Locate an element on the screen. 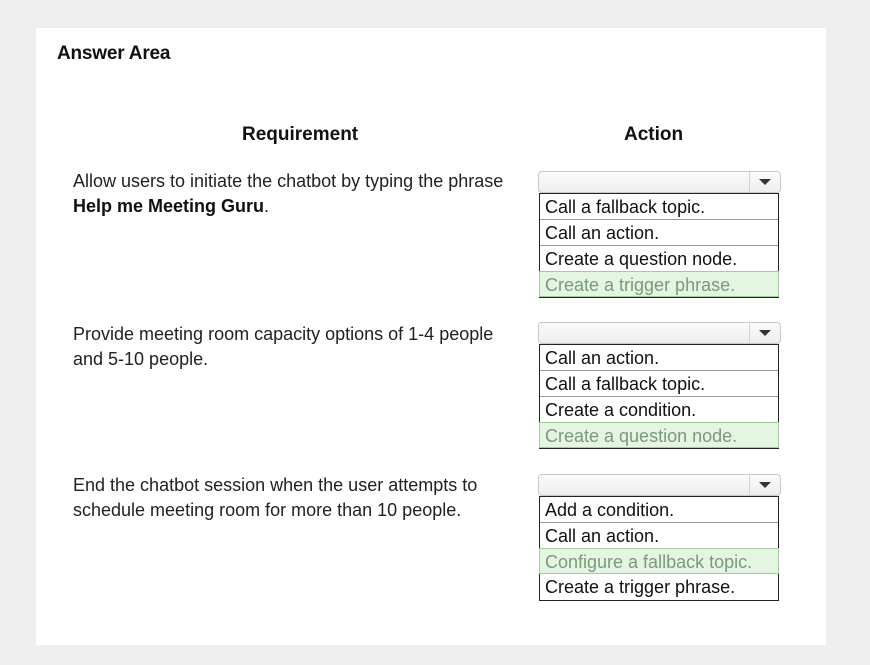 The height and width of the screenshot is (665, 870). dropdown-option: Create a trigger phrase. is located at coordinates (659, 587).